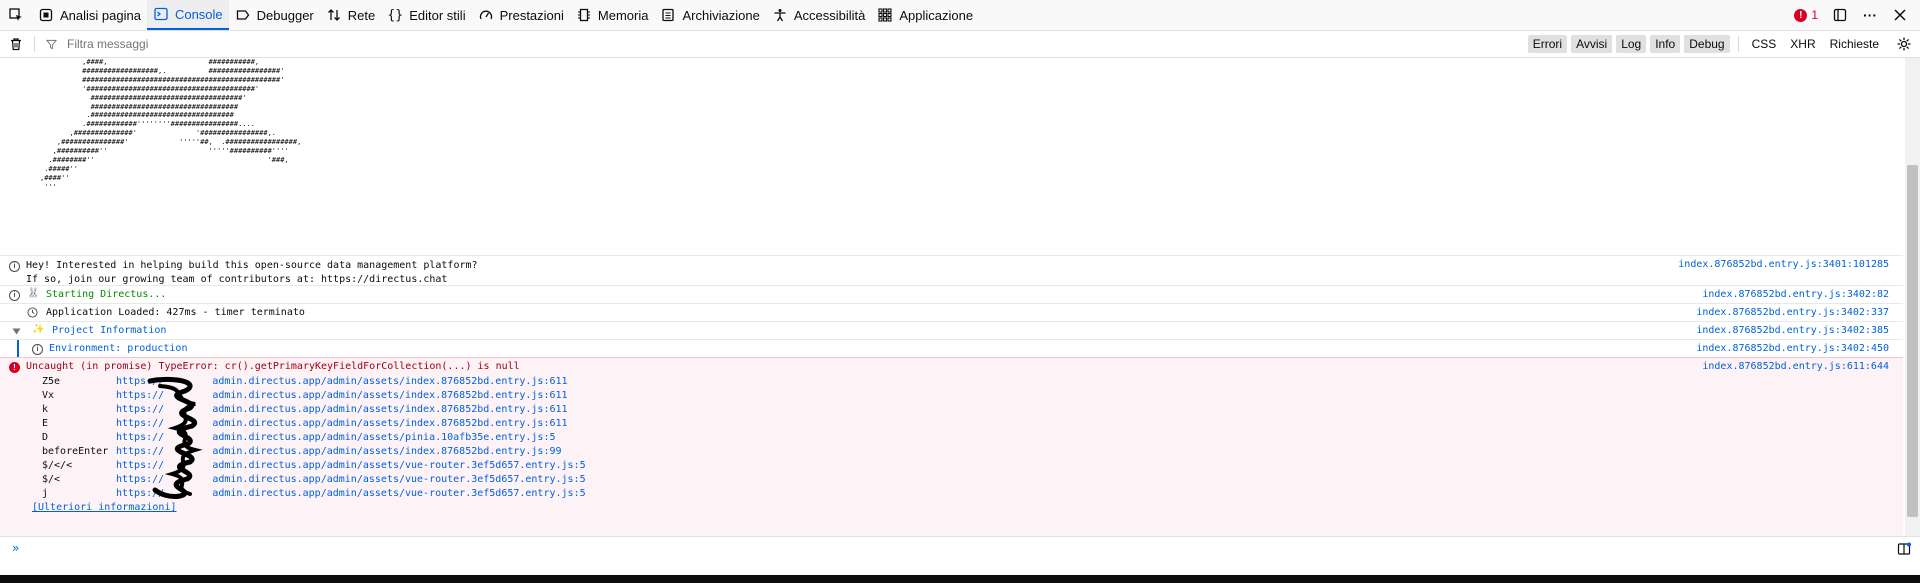 The width and height of the screenshot is (1920, 583). Describe the element at coordinates (118, 348) in the screenshot. I see `message-text: Environment: production` at that location.